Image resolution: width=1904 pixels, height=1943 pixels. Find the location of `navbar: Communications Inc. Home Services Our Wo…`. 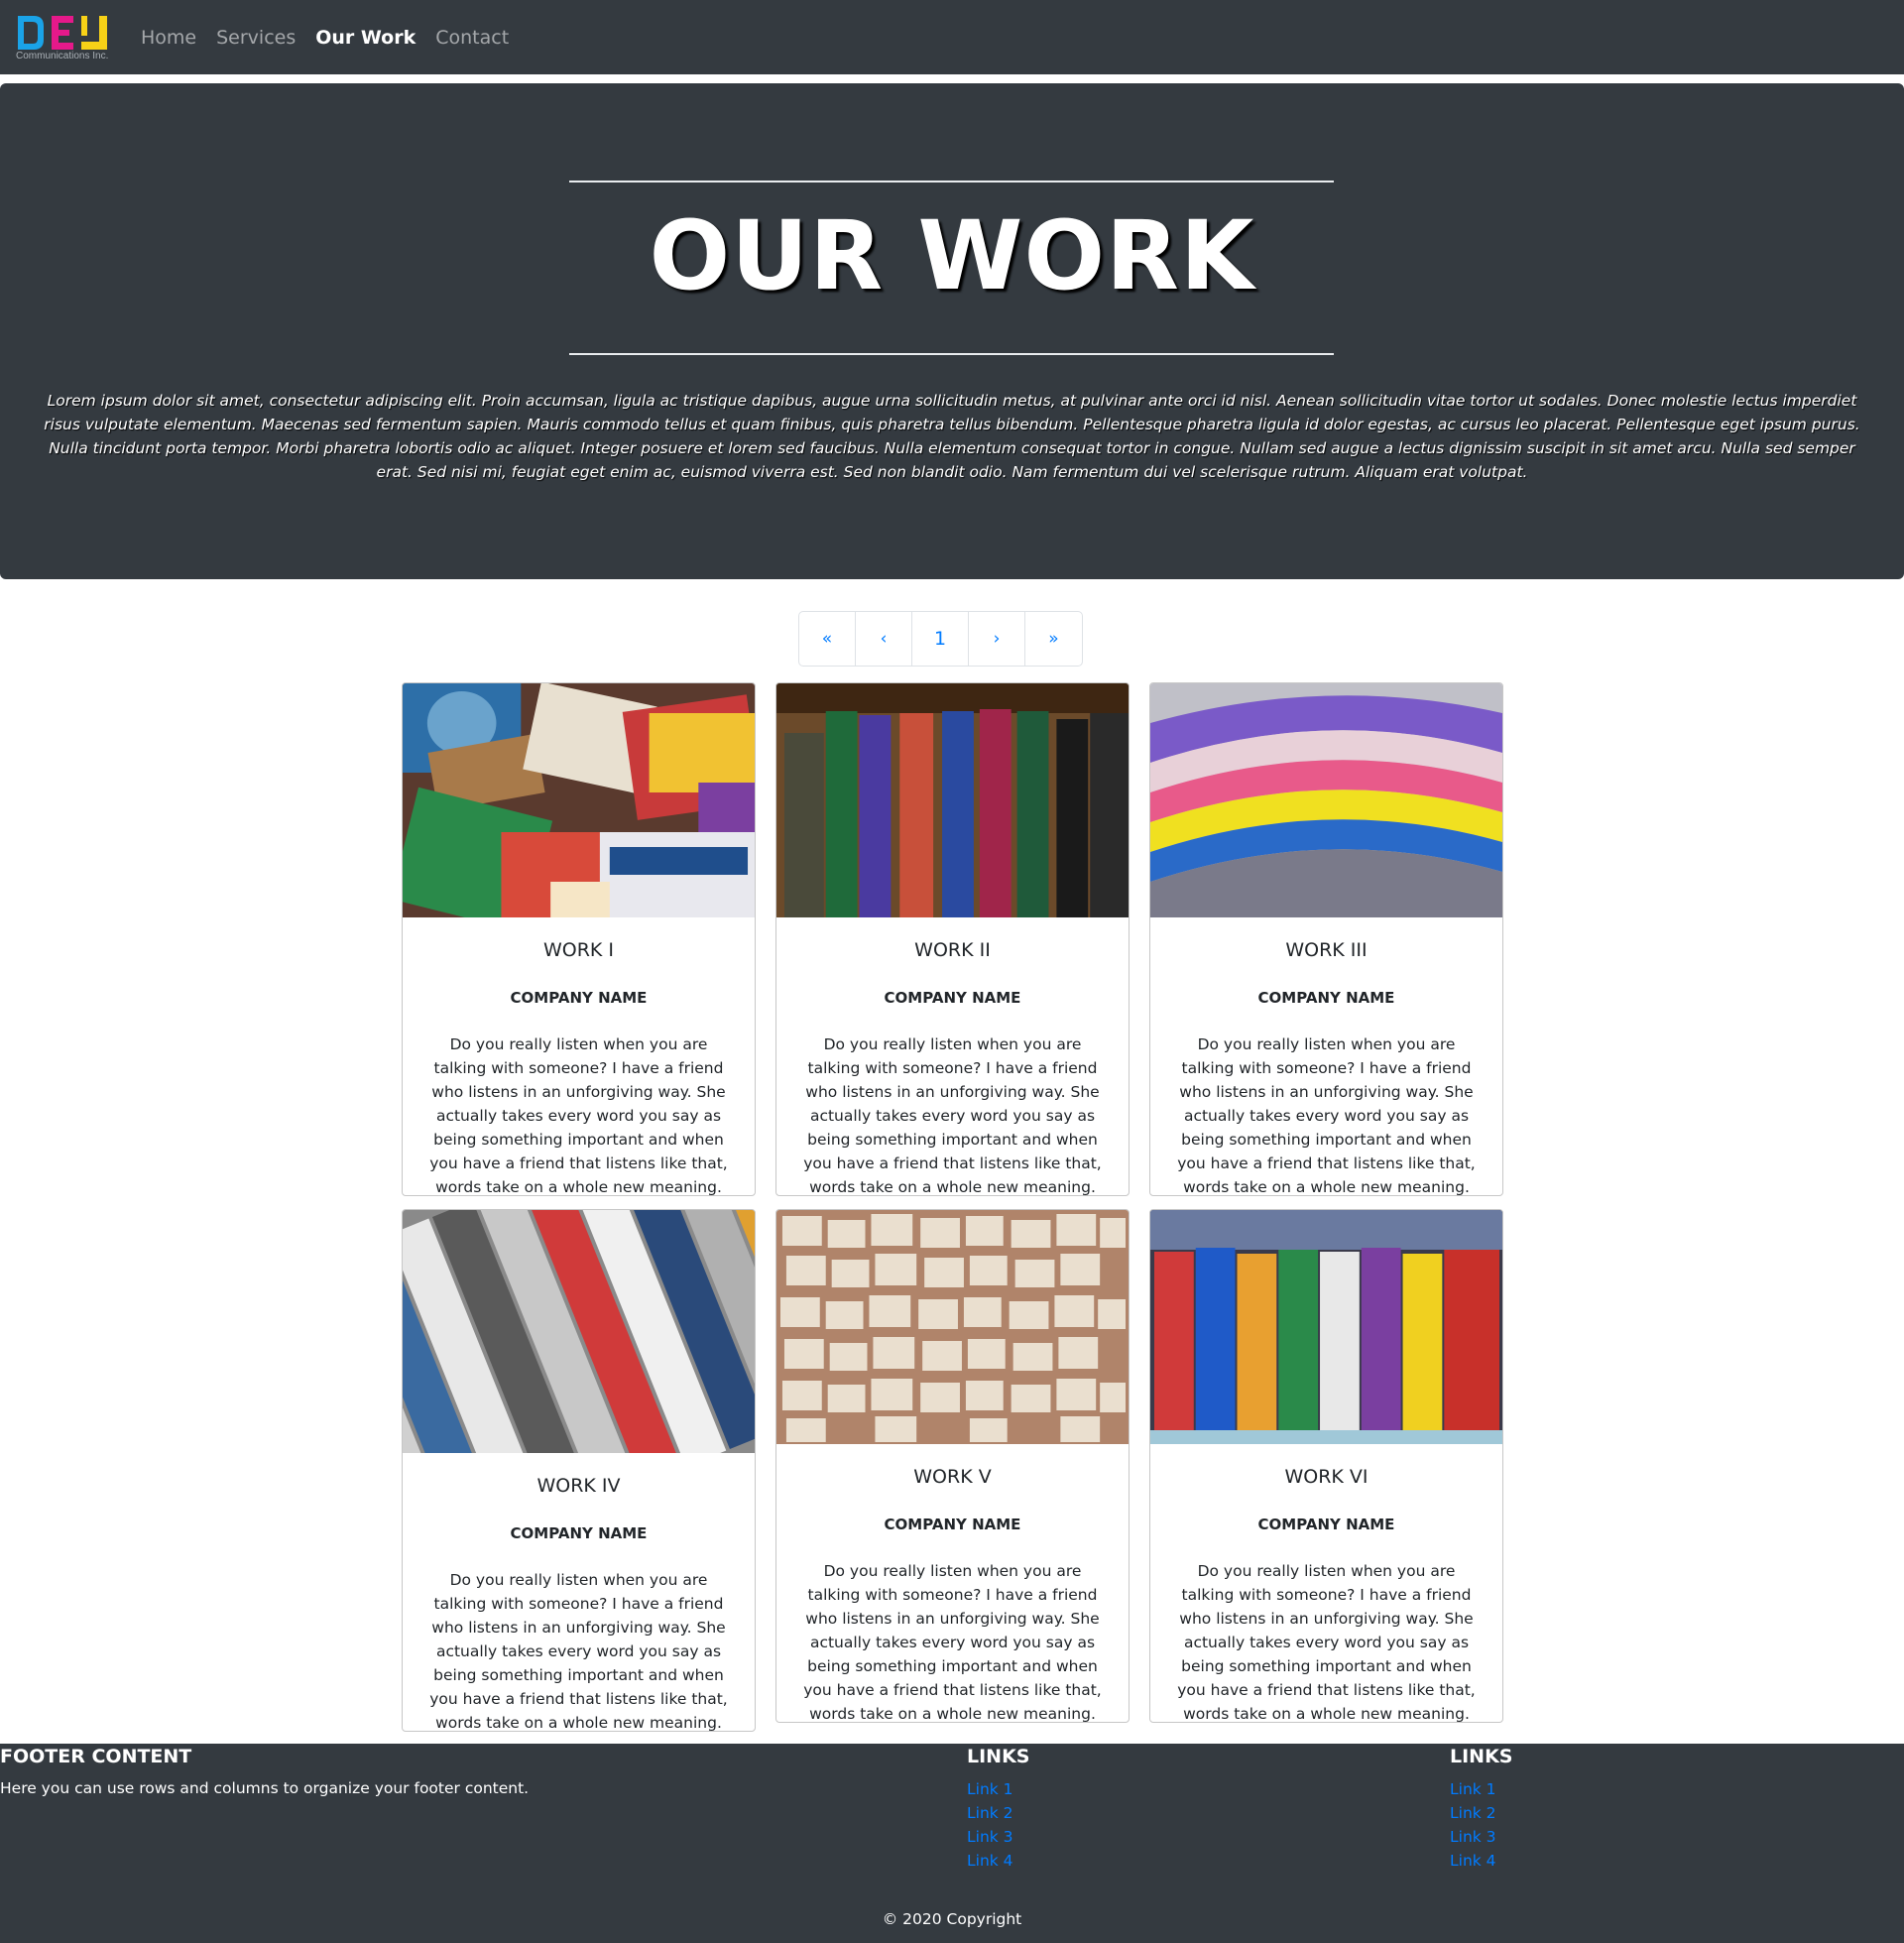

navbar: Communications Inc. Home Services Our Wo… is located at coordinates (952, 37).